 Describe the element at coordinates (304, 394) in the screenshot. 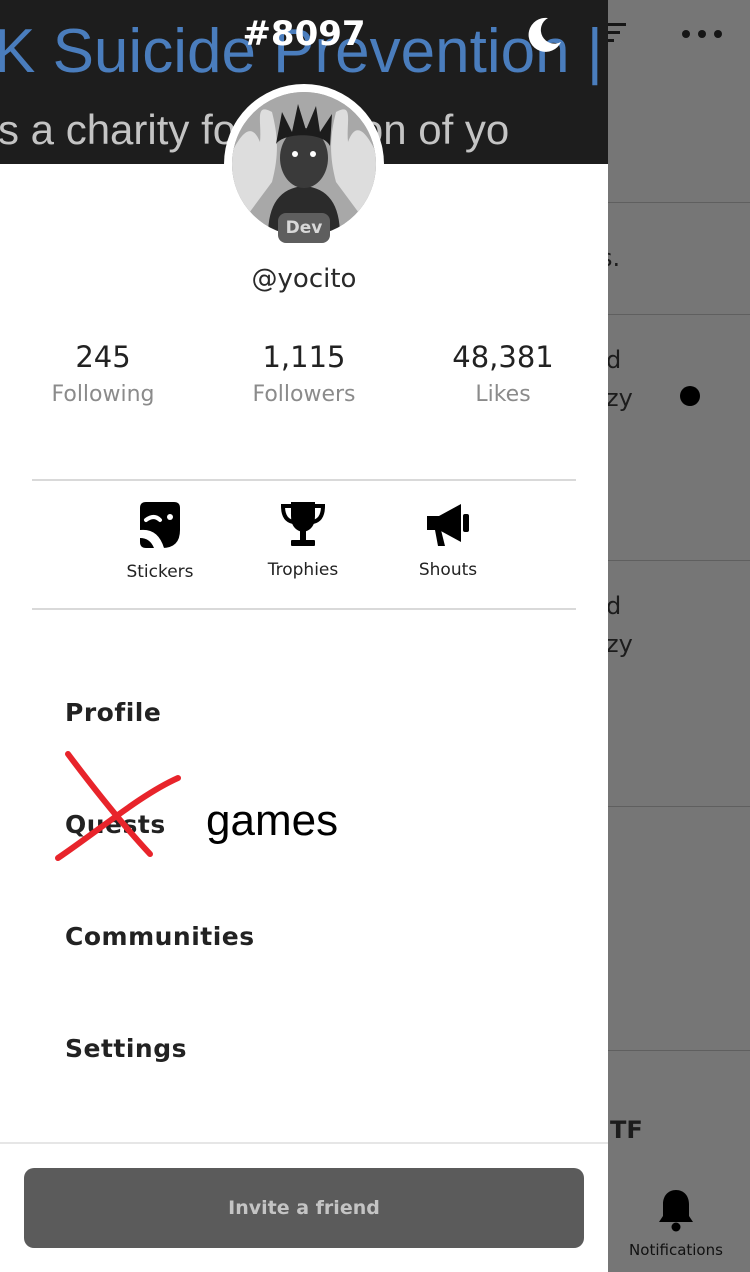

I see `stat-label: Followers` at that location.